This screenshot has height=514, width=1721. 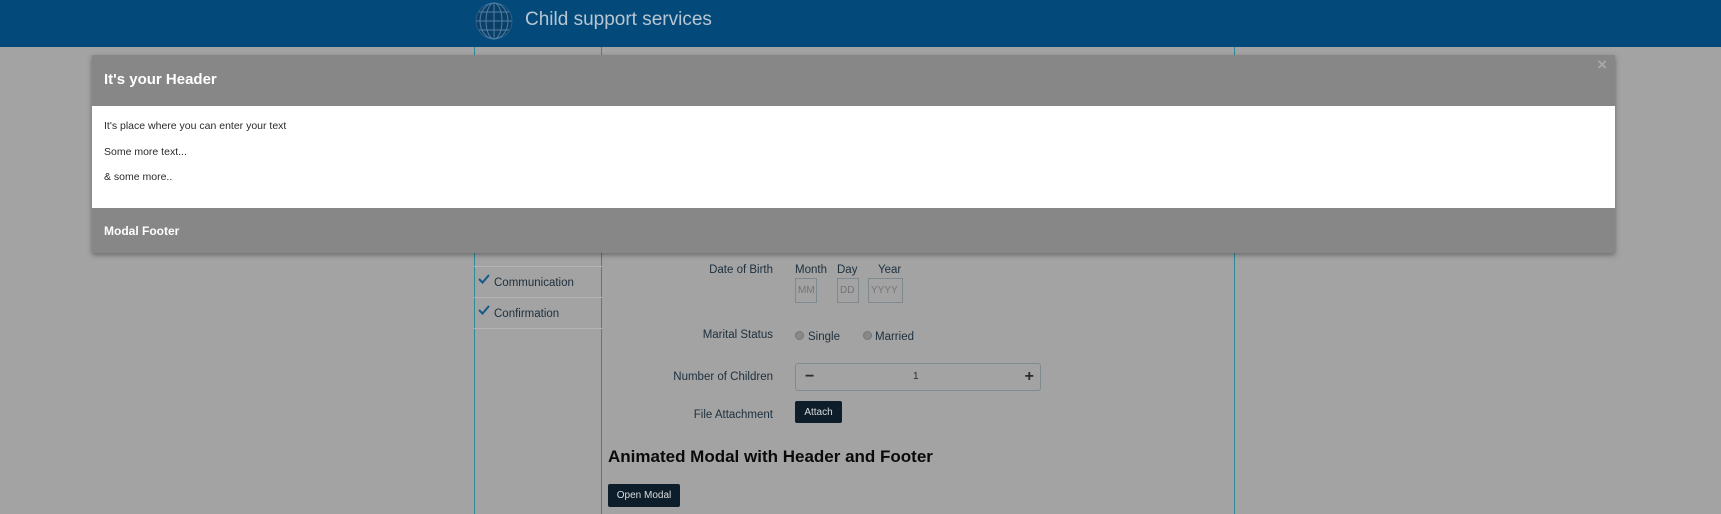 What do you see at coordinates (618, 19) in the screenshot?
I see `site-title: Child support services` at bounding box center [618, 19].